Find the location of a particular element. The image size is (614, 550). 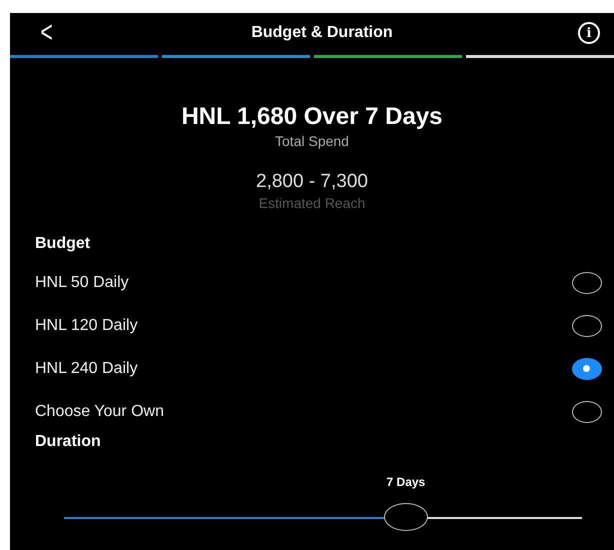

budget-option-label: HNL 240 Daily is located at coordinates (86, 369).